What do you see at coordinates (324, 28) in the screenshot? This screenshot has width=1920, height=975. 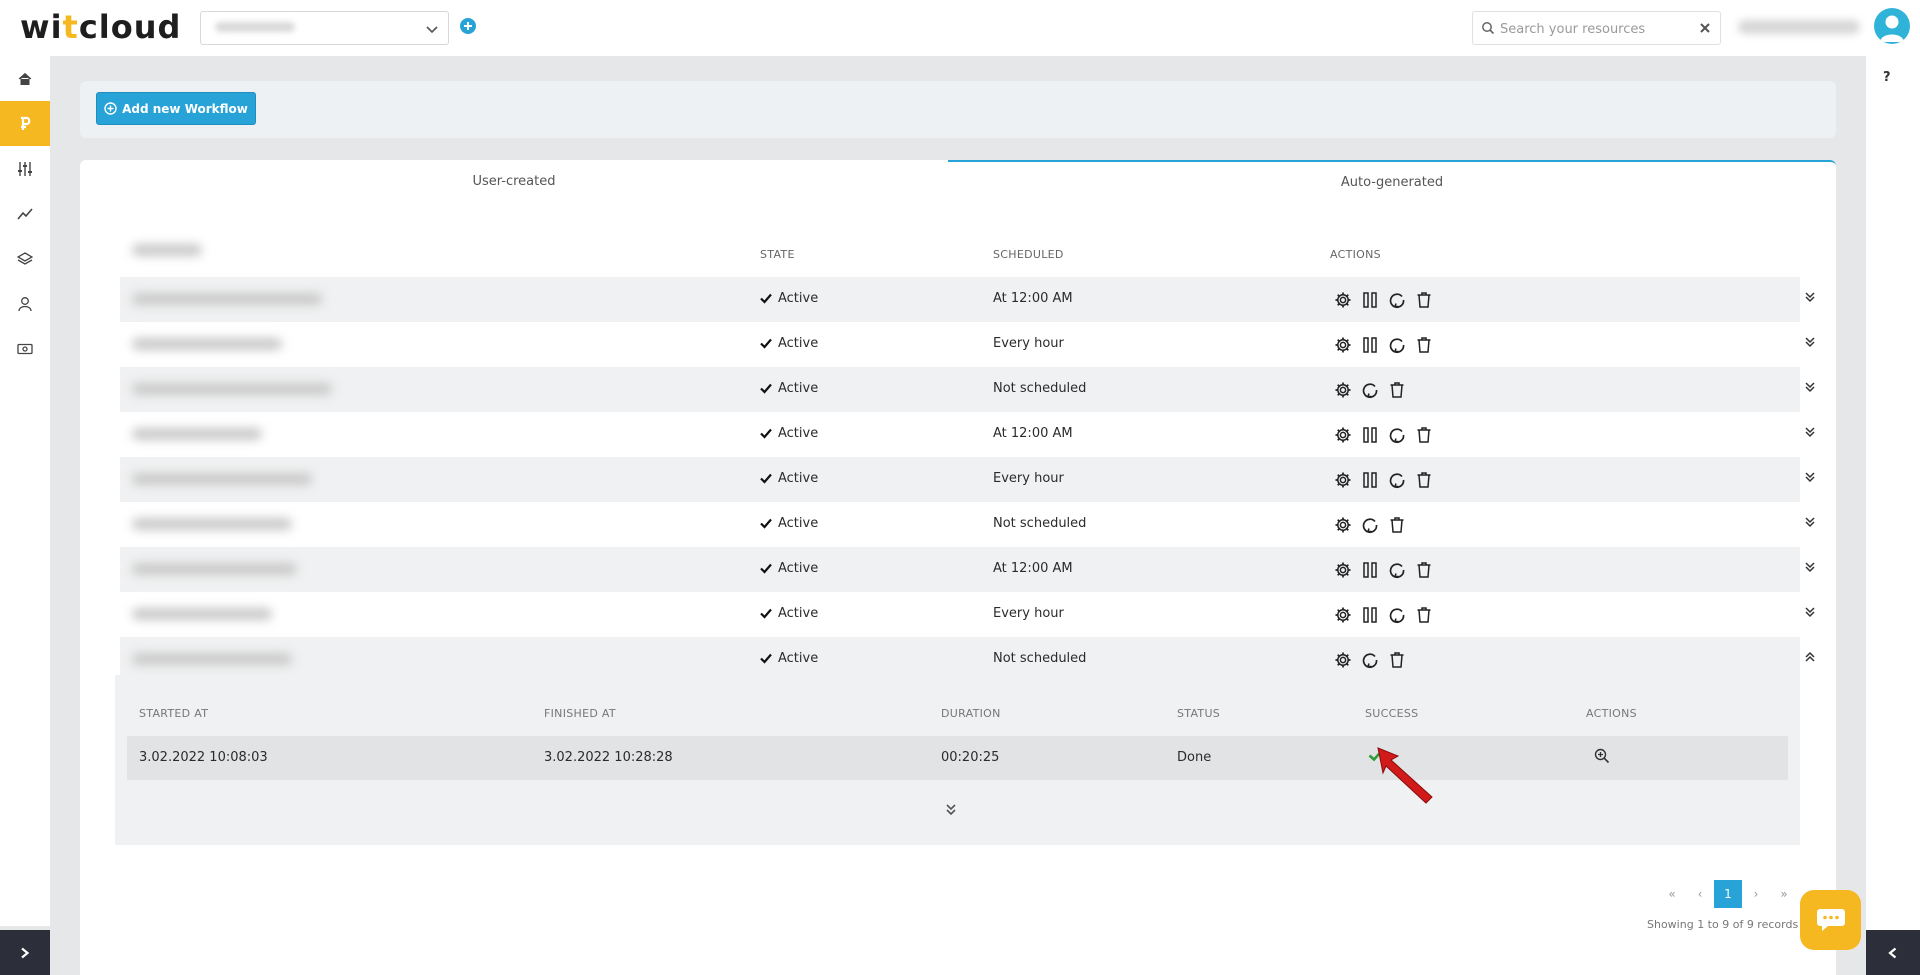 I see `project-select` at bounding box center [324, 28].